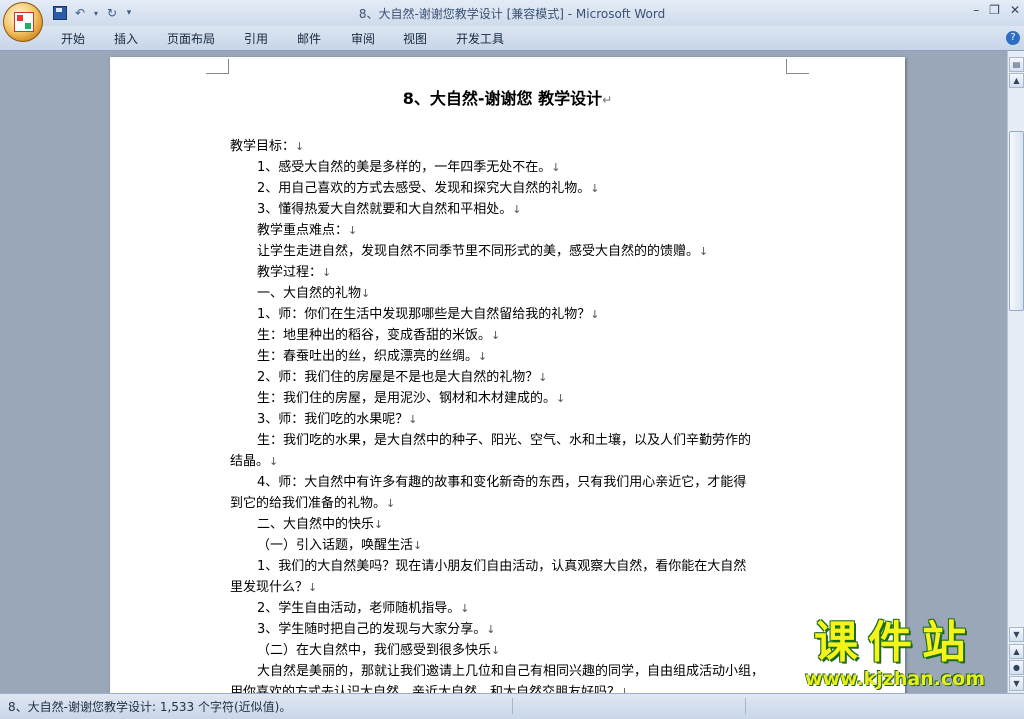 The height and width of the screenshot is (719, 1024). I want to click on scroll-up-icon: ▲, so click(1016, 80).